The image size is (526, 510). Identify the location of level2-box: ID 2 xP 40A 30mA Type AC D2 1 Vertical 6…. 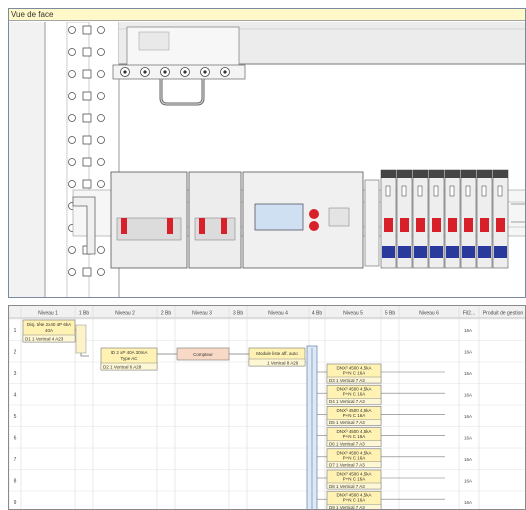
(129, 359).